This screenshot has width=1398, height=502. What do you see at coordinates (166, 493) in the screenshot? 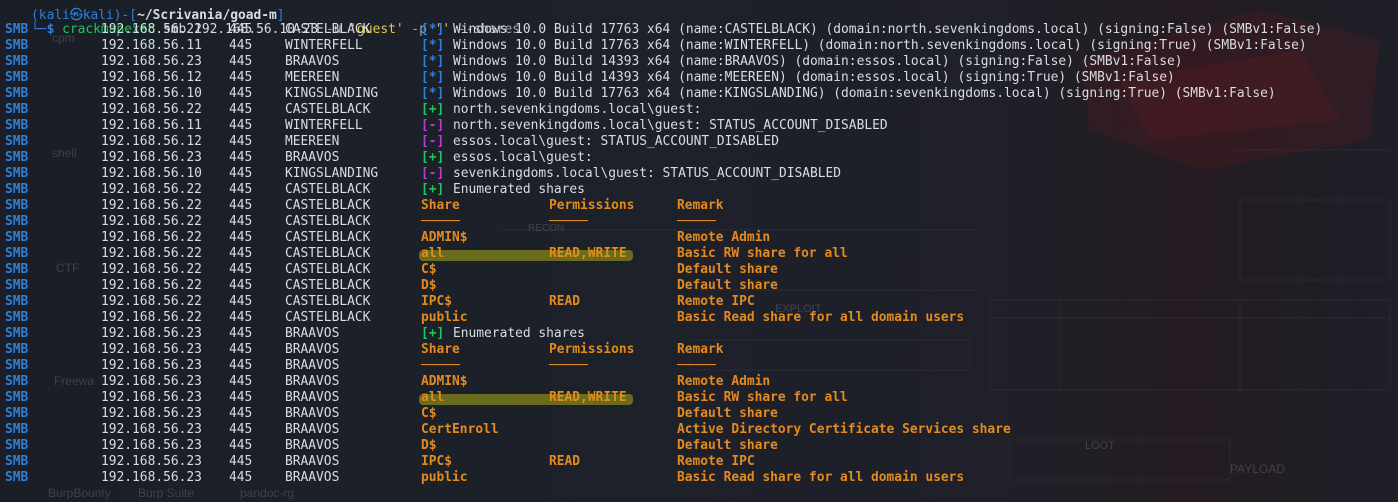
I see `desktop-icon-label: Burp Suite` at bounding box center [166, 493].